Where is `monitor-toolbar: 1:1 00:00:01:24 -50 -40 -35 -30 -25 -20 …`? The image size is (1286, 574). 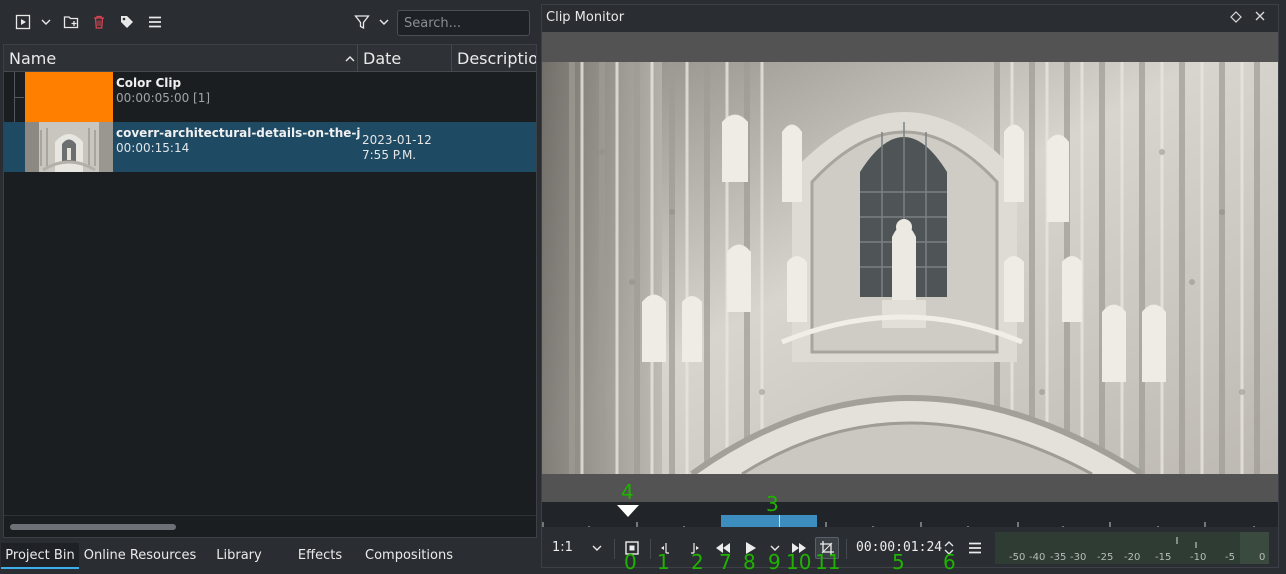 monitor-toolbar: 1:1 00:00:01:24 -50 -40 -35 -30 -25 -20 … is located at coordinates (910, 547).